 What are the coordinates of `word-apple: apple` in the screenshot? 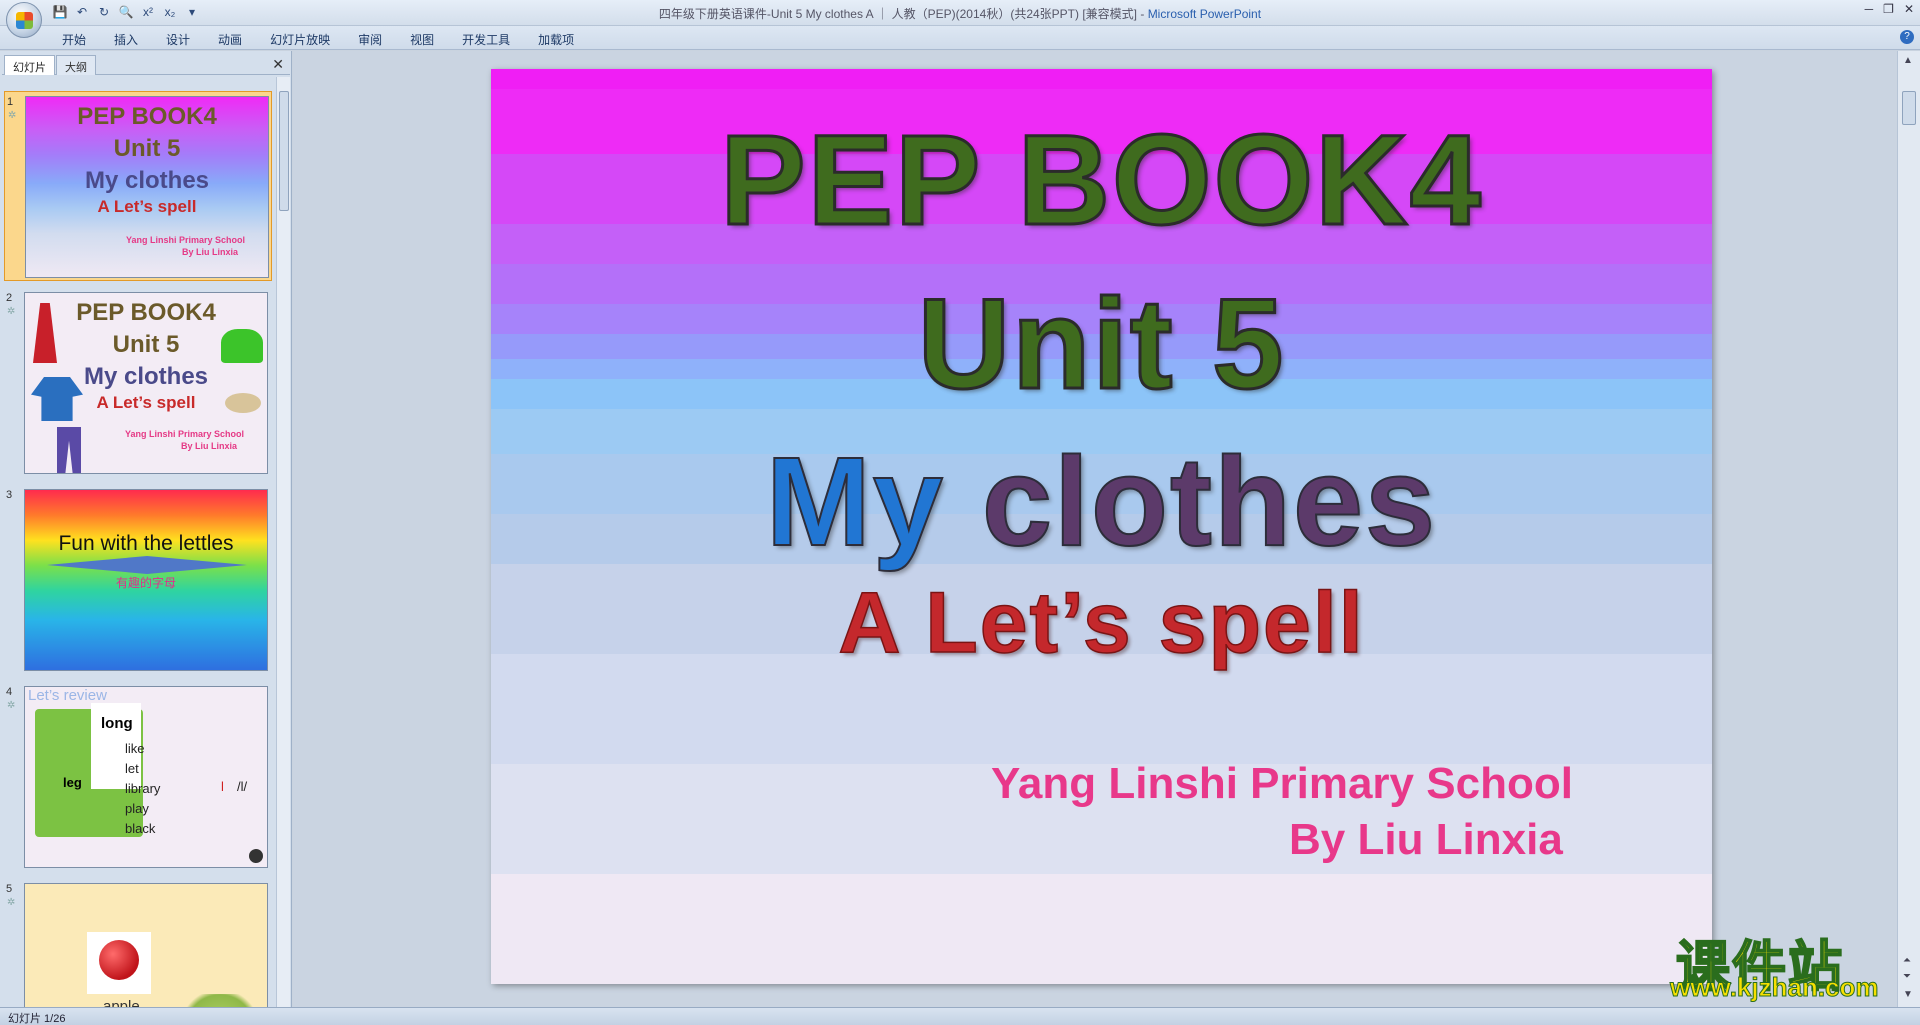 It's located at (121, 1002).